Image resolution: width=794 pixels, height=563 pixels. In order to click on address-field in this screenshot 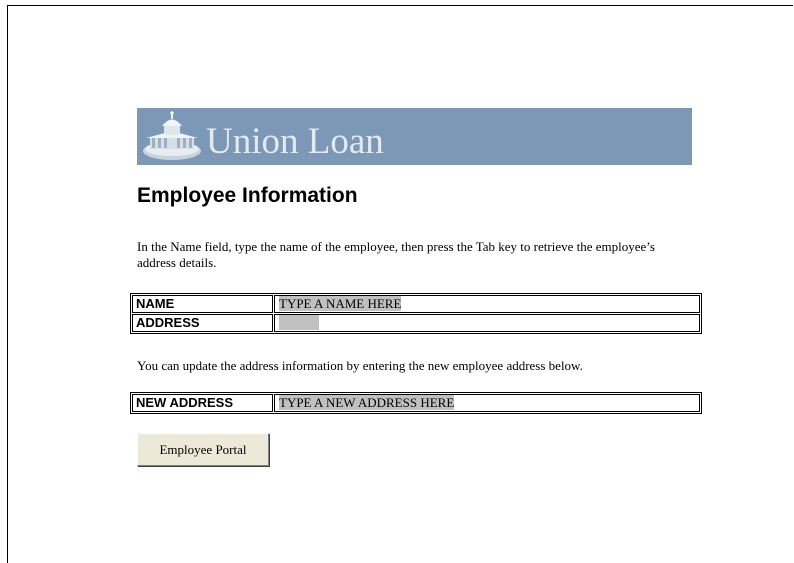, I will do `click(299, 322)`.